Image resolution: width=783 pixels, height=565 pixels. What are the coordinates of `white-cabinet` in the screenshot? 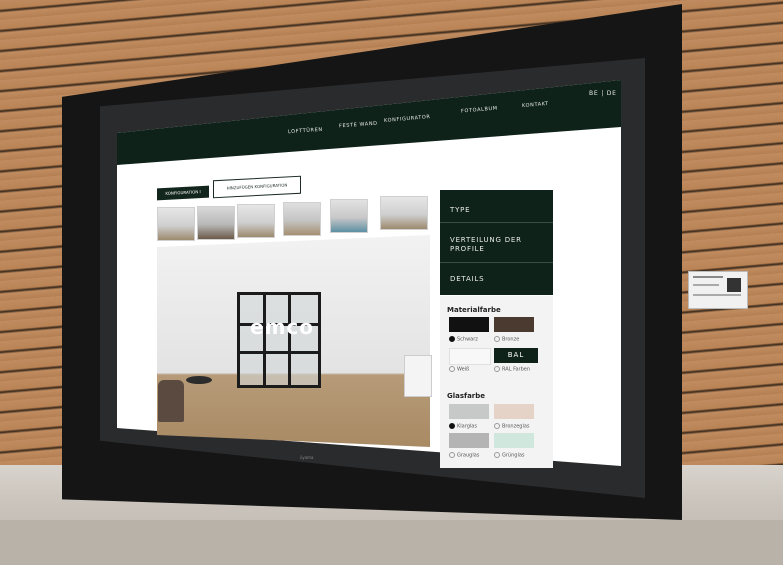 It's located at (418, 376).